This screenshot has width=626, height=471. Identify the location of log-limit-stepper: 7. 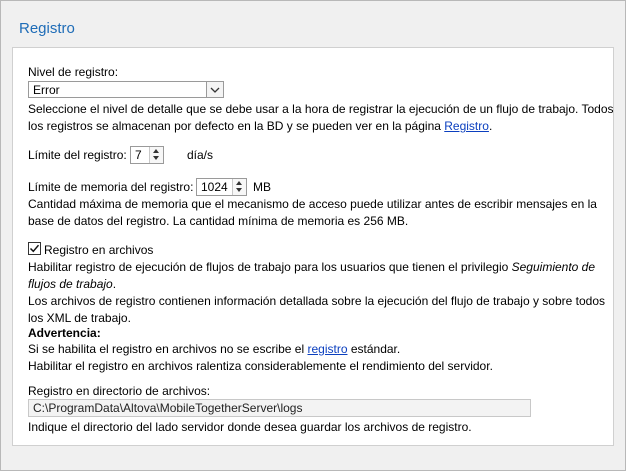
(147, 155).